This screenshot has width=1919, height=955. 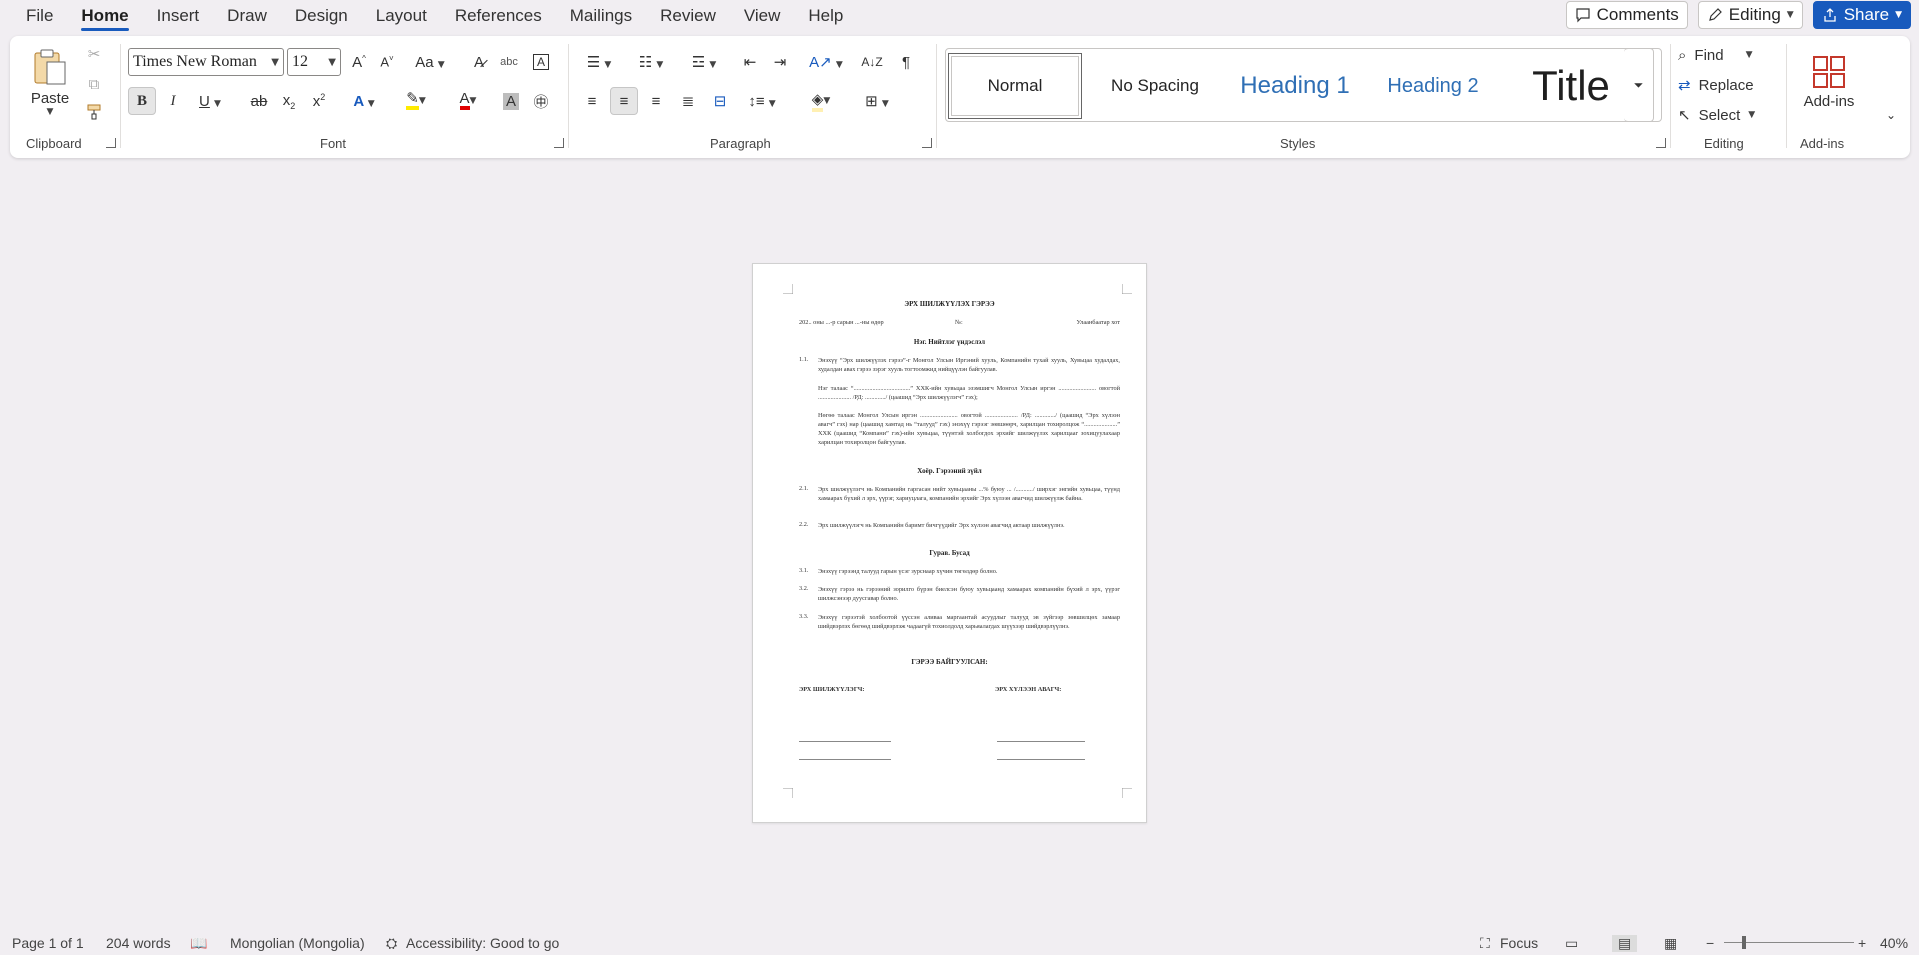 What do you see at coordinates (949, 342) in the screenshot?
I see `doc-section-1-title: Нэг. Нийтлэг үндэслэл` at bounding box center [949, 342].